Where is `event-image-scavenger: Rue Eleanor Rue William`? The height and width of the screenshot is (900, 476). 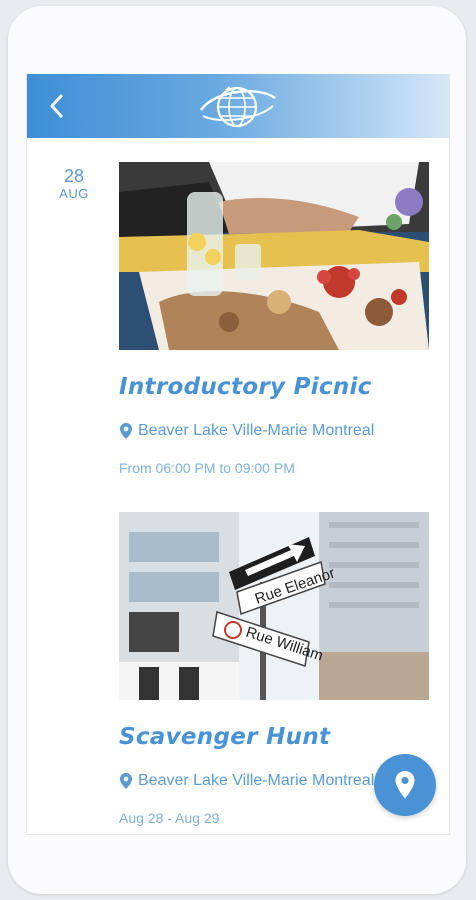 event-image-scavenger: Rue Eleanor Rue William is located at coordinates (274, 606).